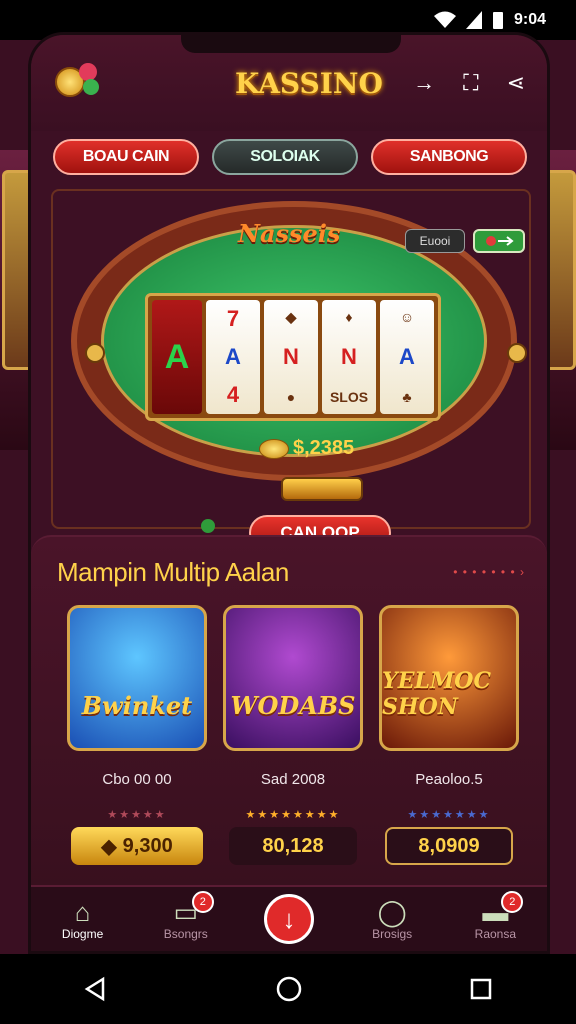  Describe the element at coordinates (324, 448) in the screenshot. I see `coin-amount: $,2385` at that location.